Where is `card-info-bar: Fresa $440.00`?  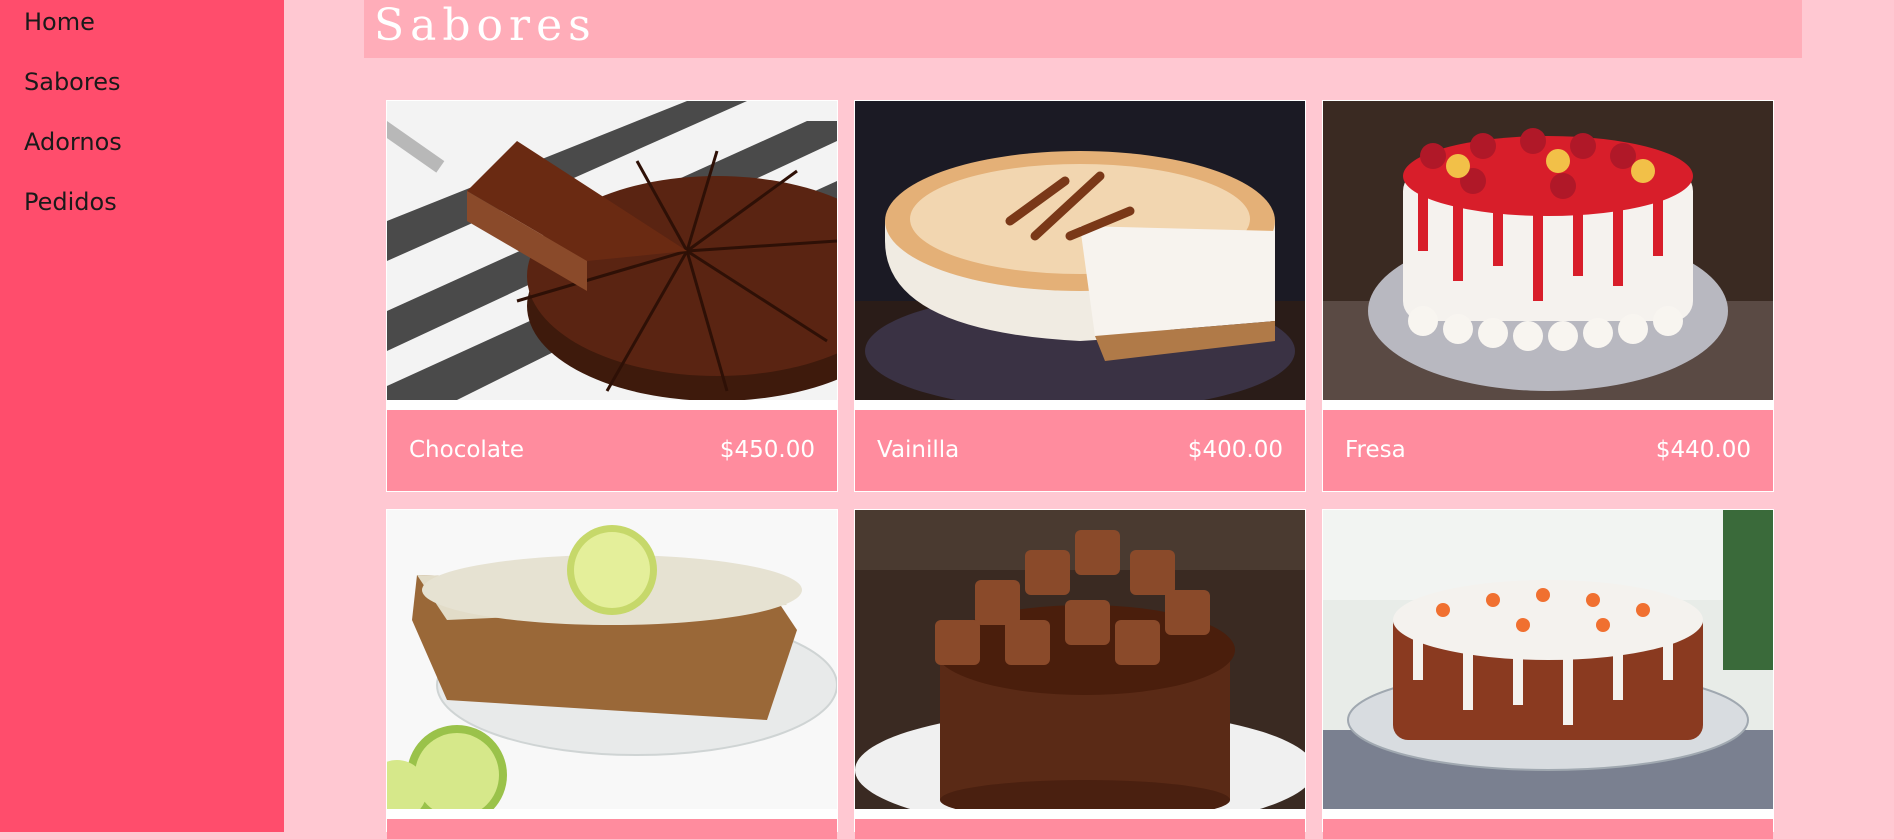
card-info-bar: Fresa $440.00 is located at coordinates (1548, 450).